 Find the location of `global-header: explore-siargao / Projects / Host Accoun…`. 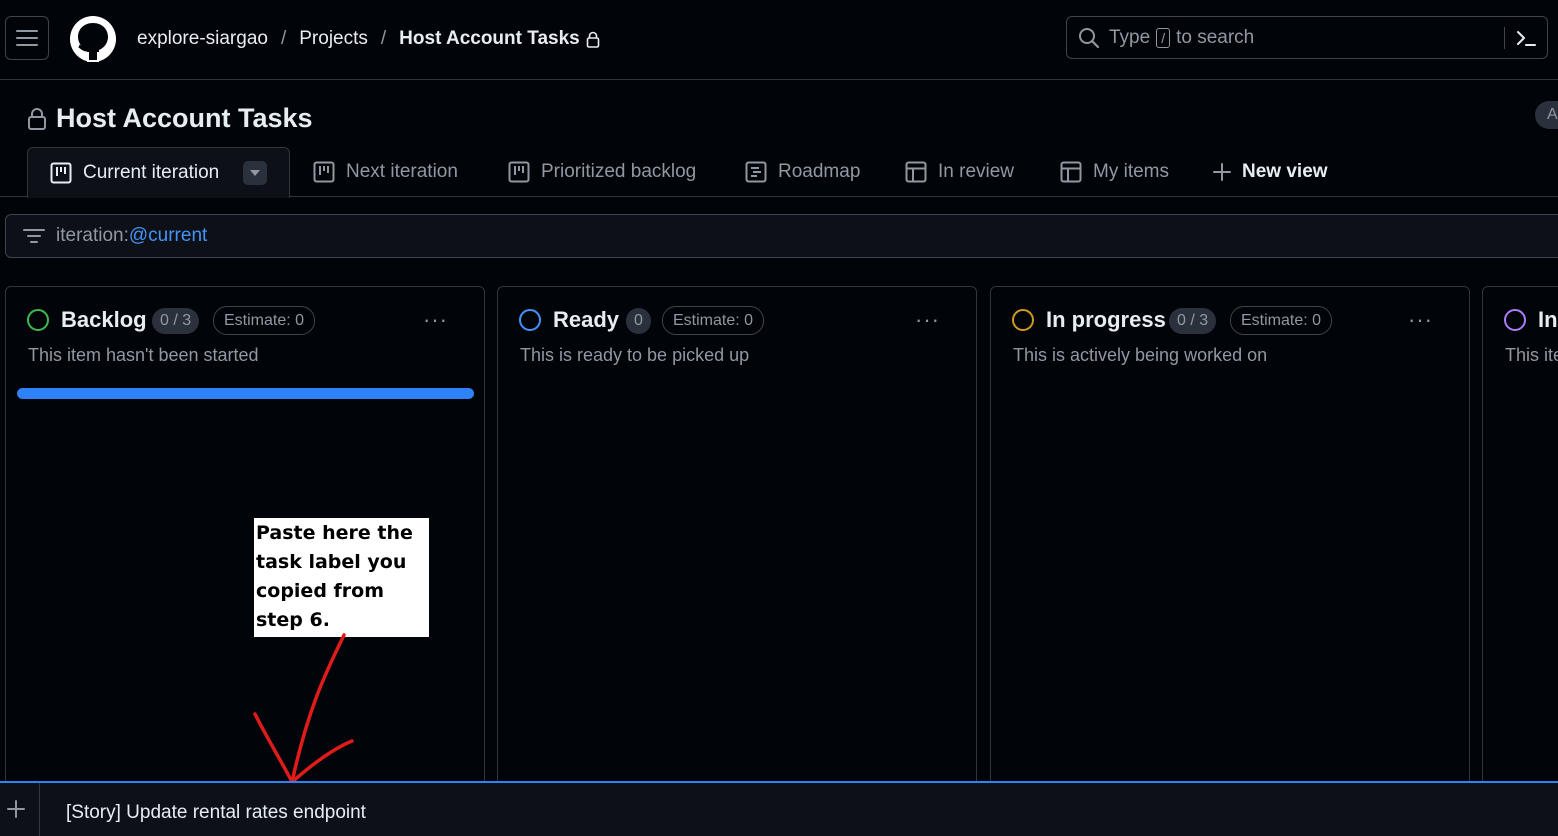

global-header: explore-siargao / Projects / Host Accoun… is located at coordinates (779, 40).